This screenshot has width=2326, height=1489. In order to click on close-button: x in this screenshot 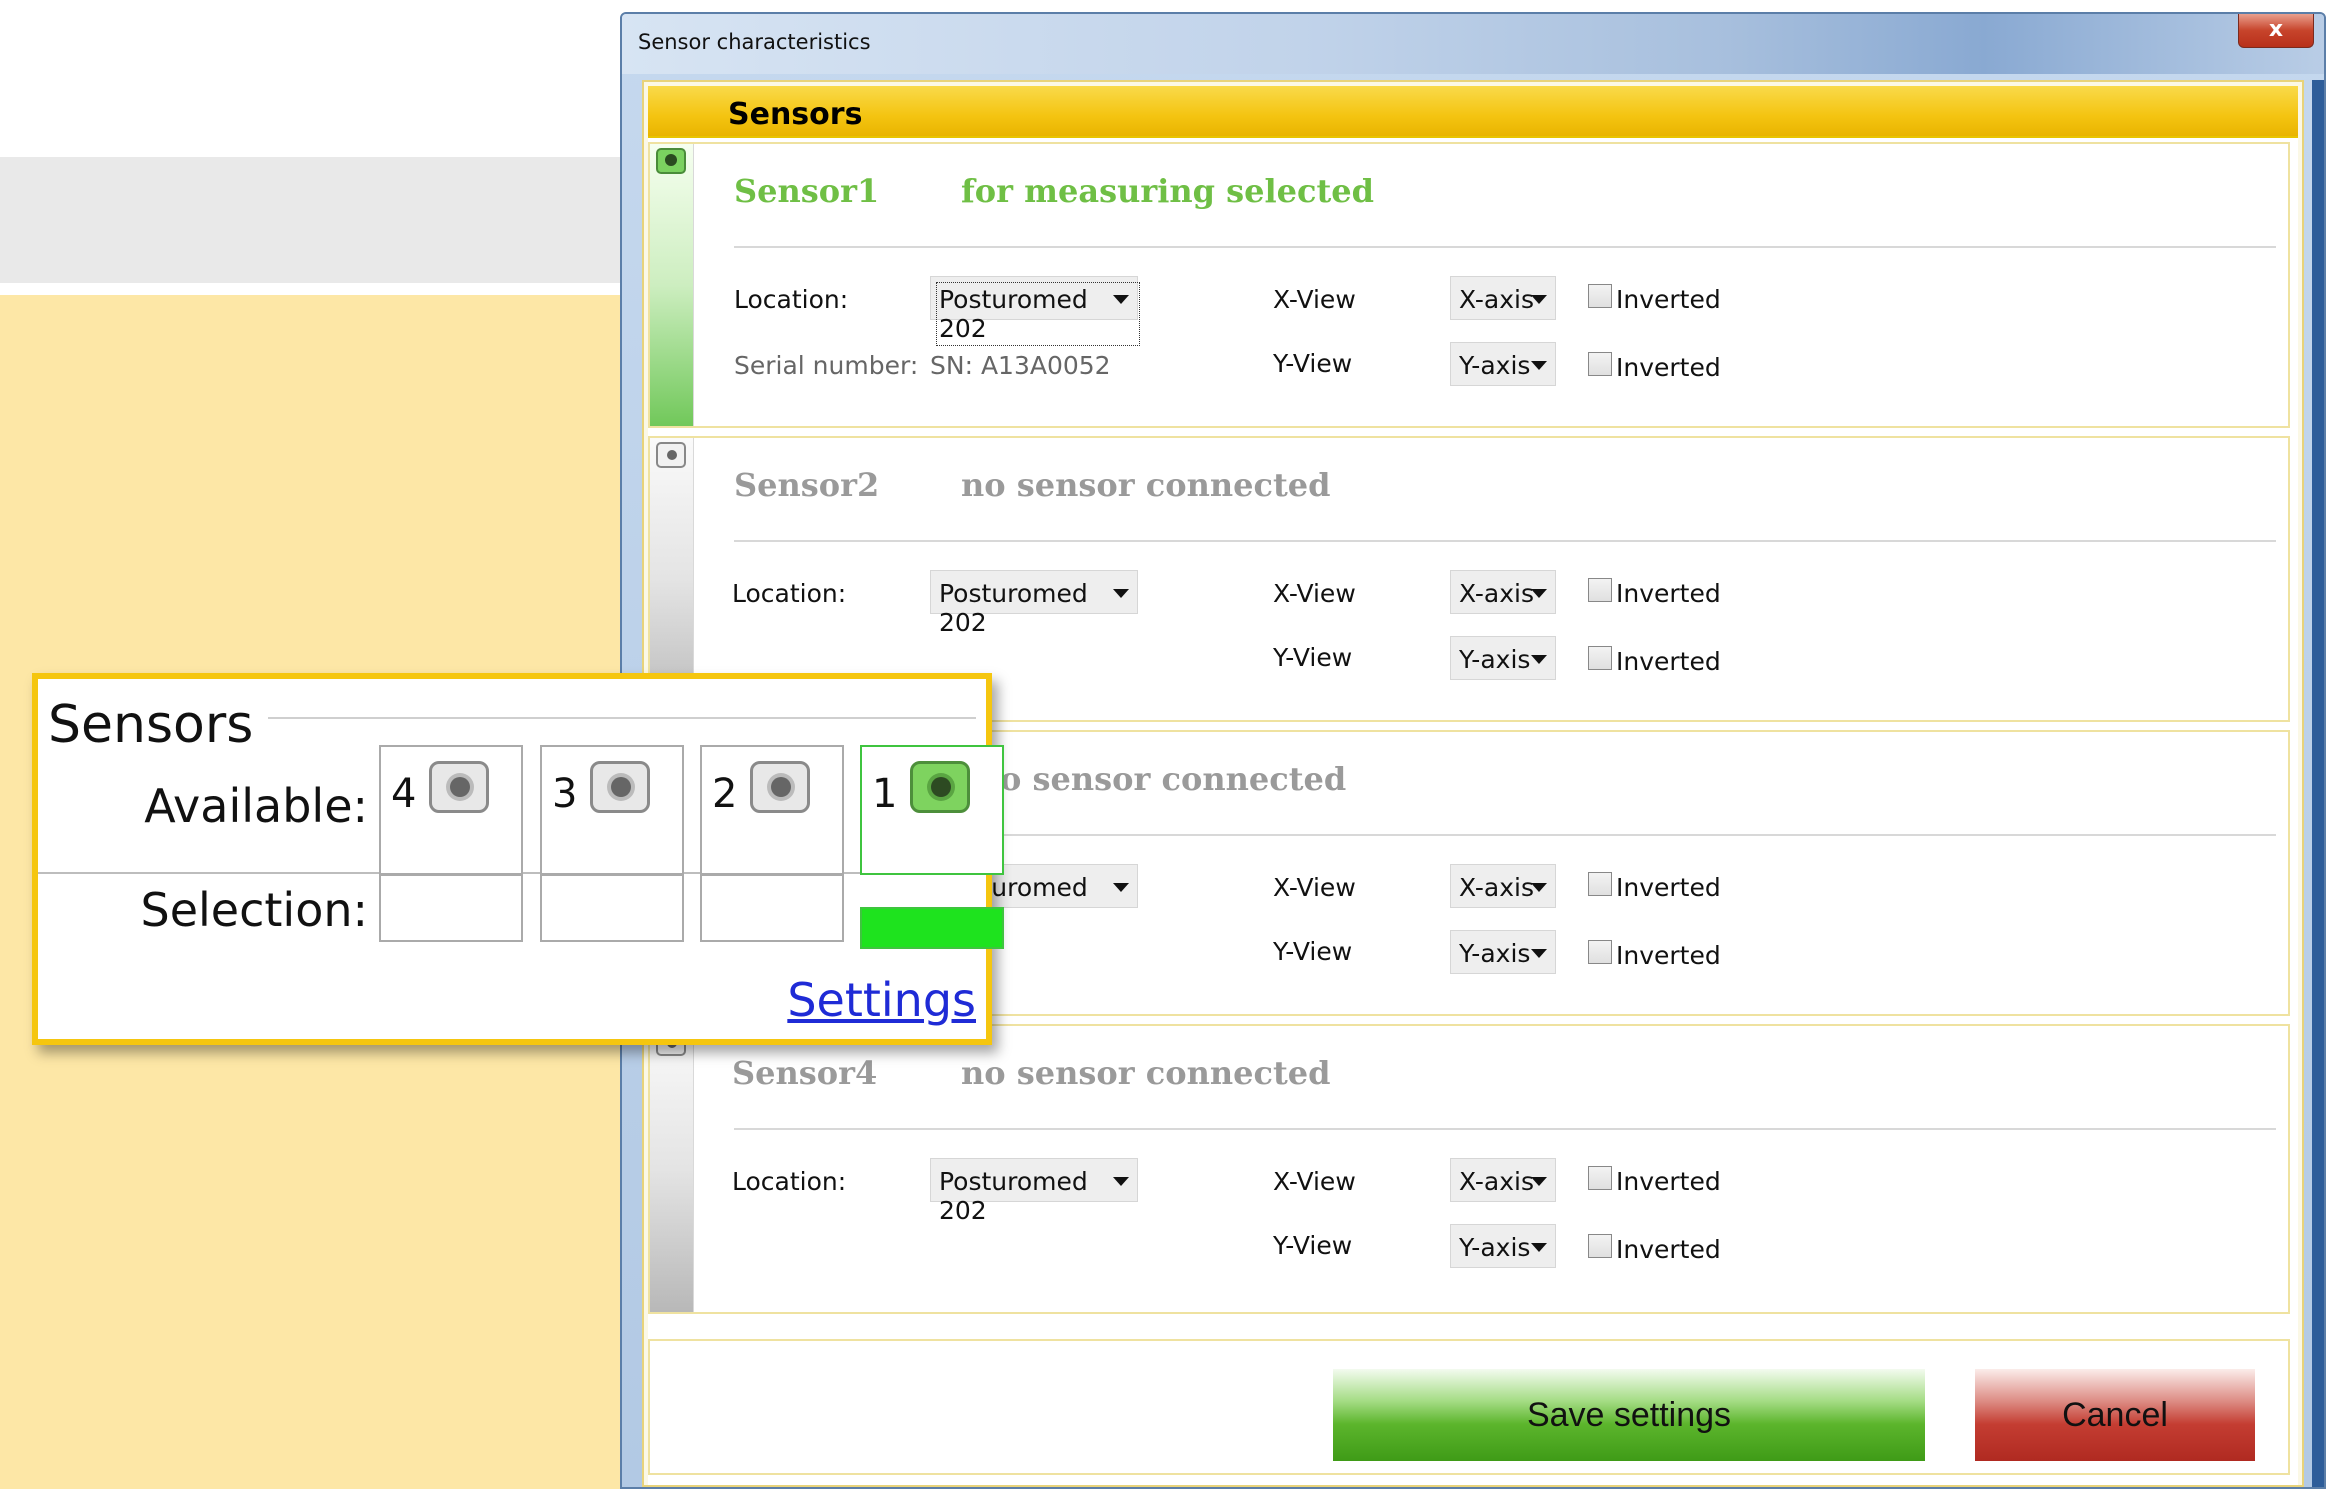, I will do `click(2276, 31)`.